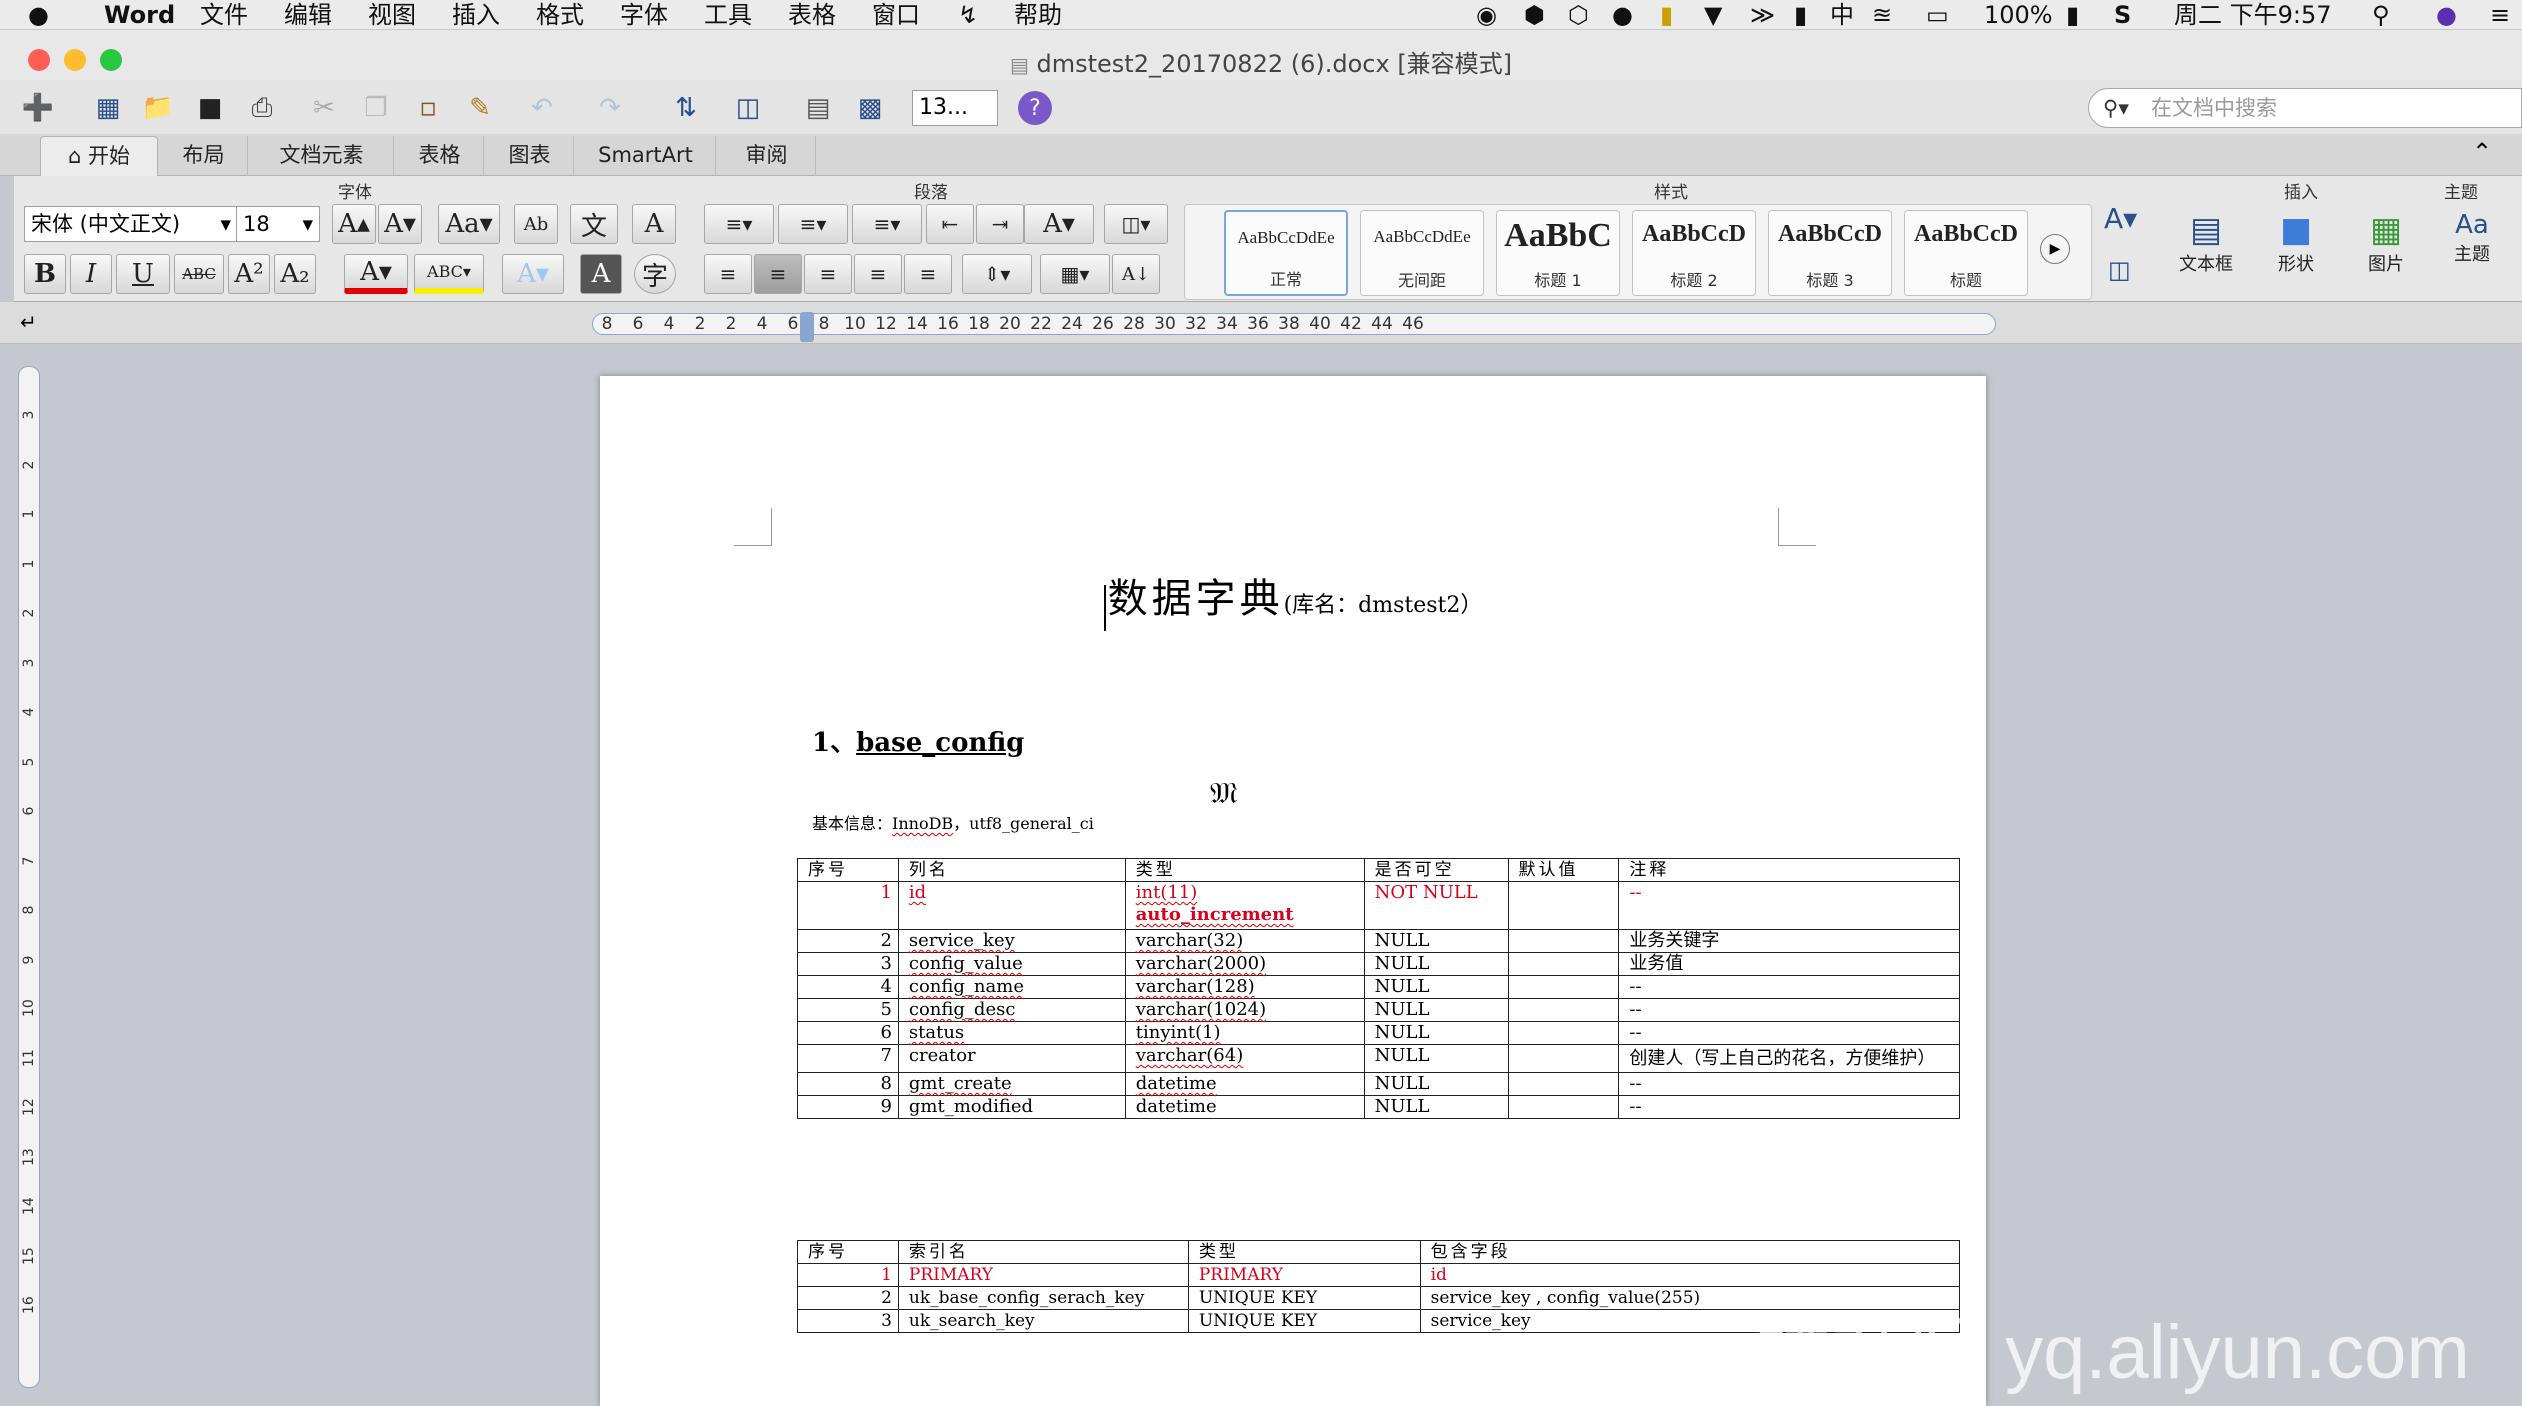 The height and width of the screenshot is (1406, 2522). What do you see at coordinates (594, 224) in the screenshot?
I see `phonetic-guide-icon: 文` at bounding box center [594, 224].